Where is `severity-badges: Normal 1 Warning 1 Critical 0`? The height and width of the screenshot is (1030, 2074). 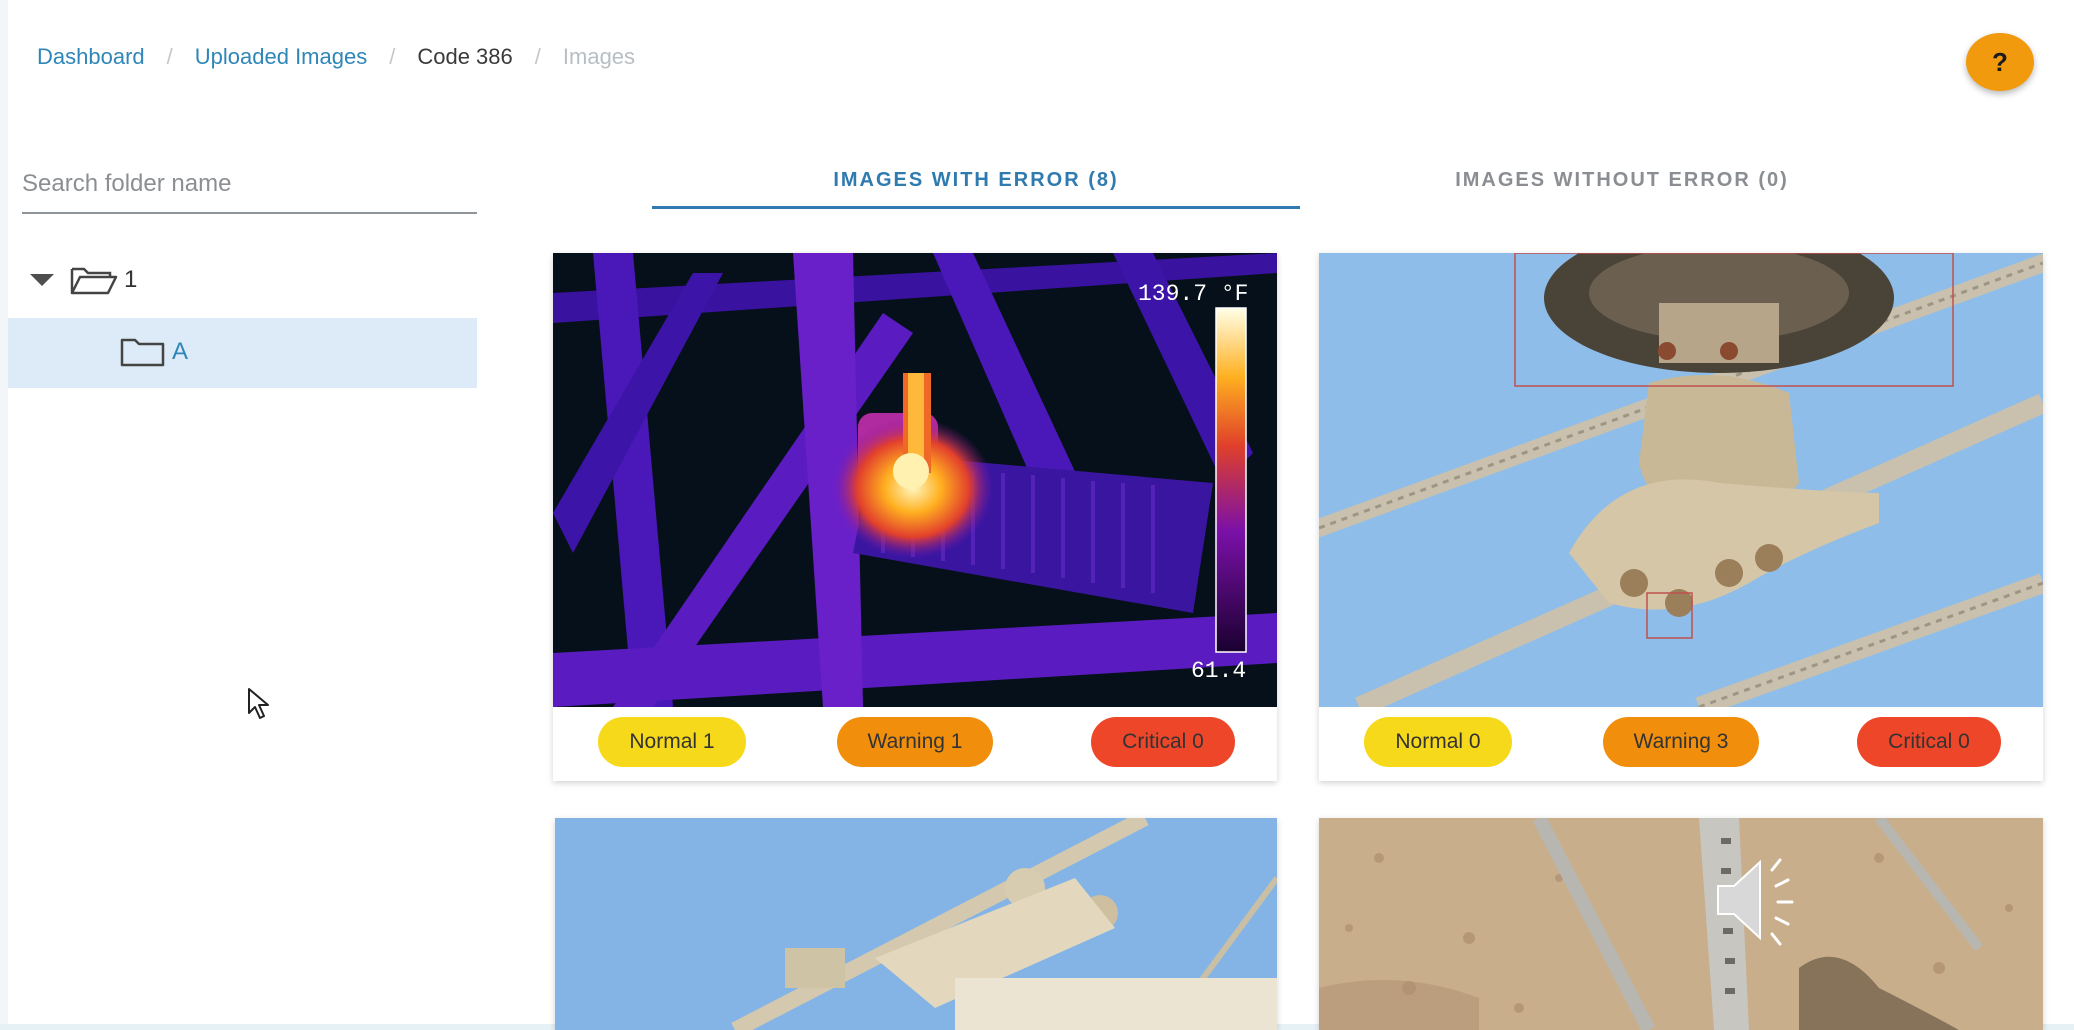
severity-badges: Normal 1 Warning 1 Critical 0 is located at coordinates (915, 745).